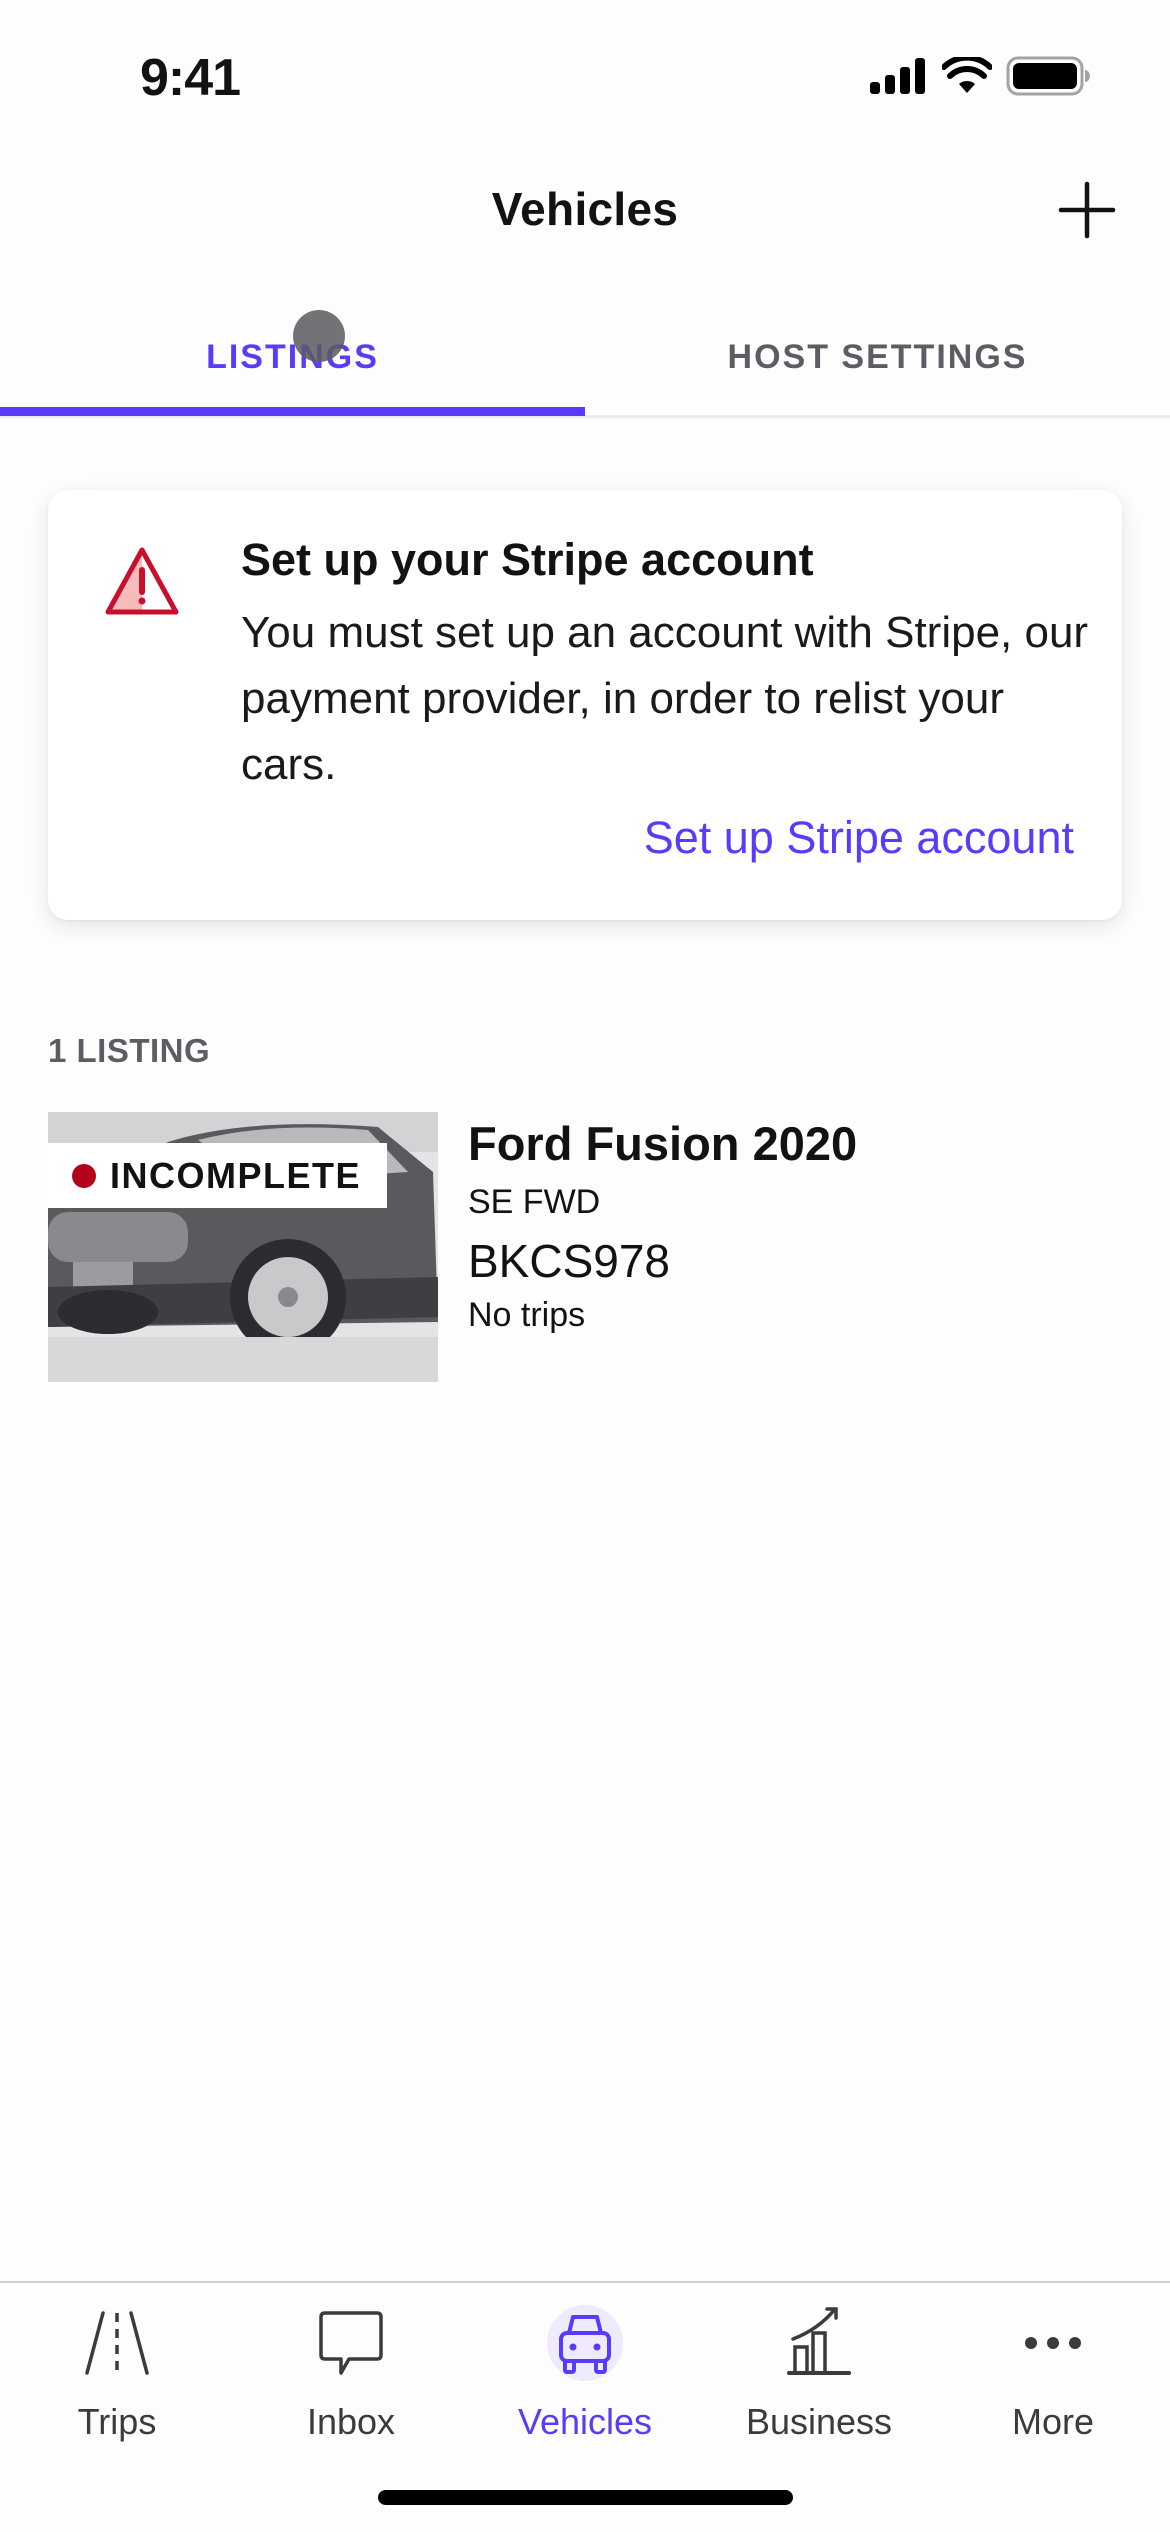 The image size is (1170, 2532). What do you see at coordinates (819, 2421) in the screenshot?
I see `tab-bar-label: Business` at bounding box center [819, 2421].